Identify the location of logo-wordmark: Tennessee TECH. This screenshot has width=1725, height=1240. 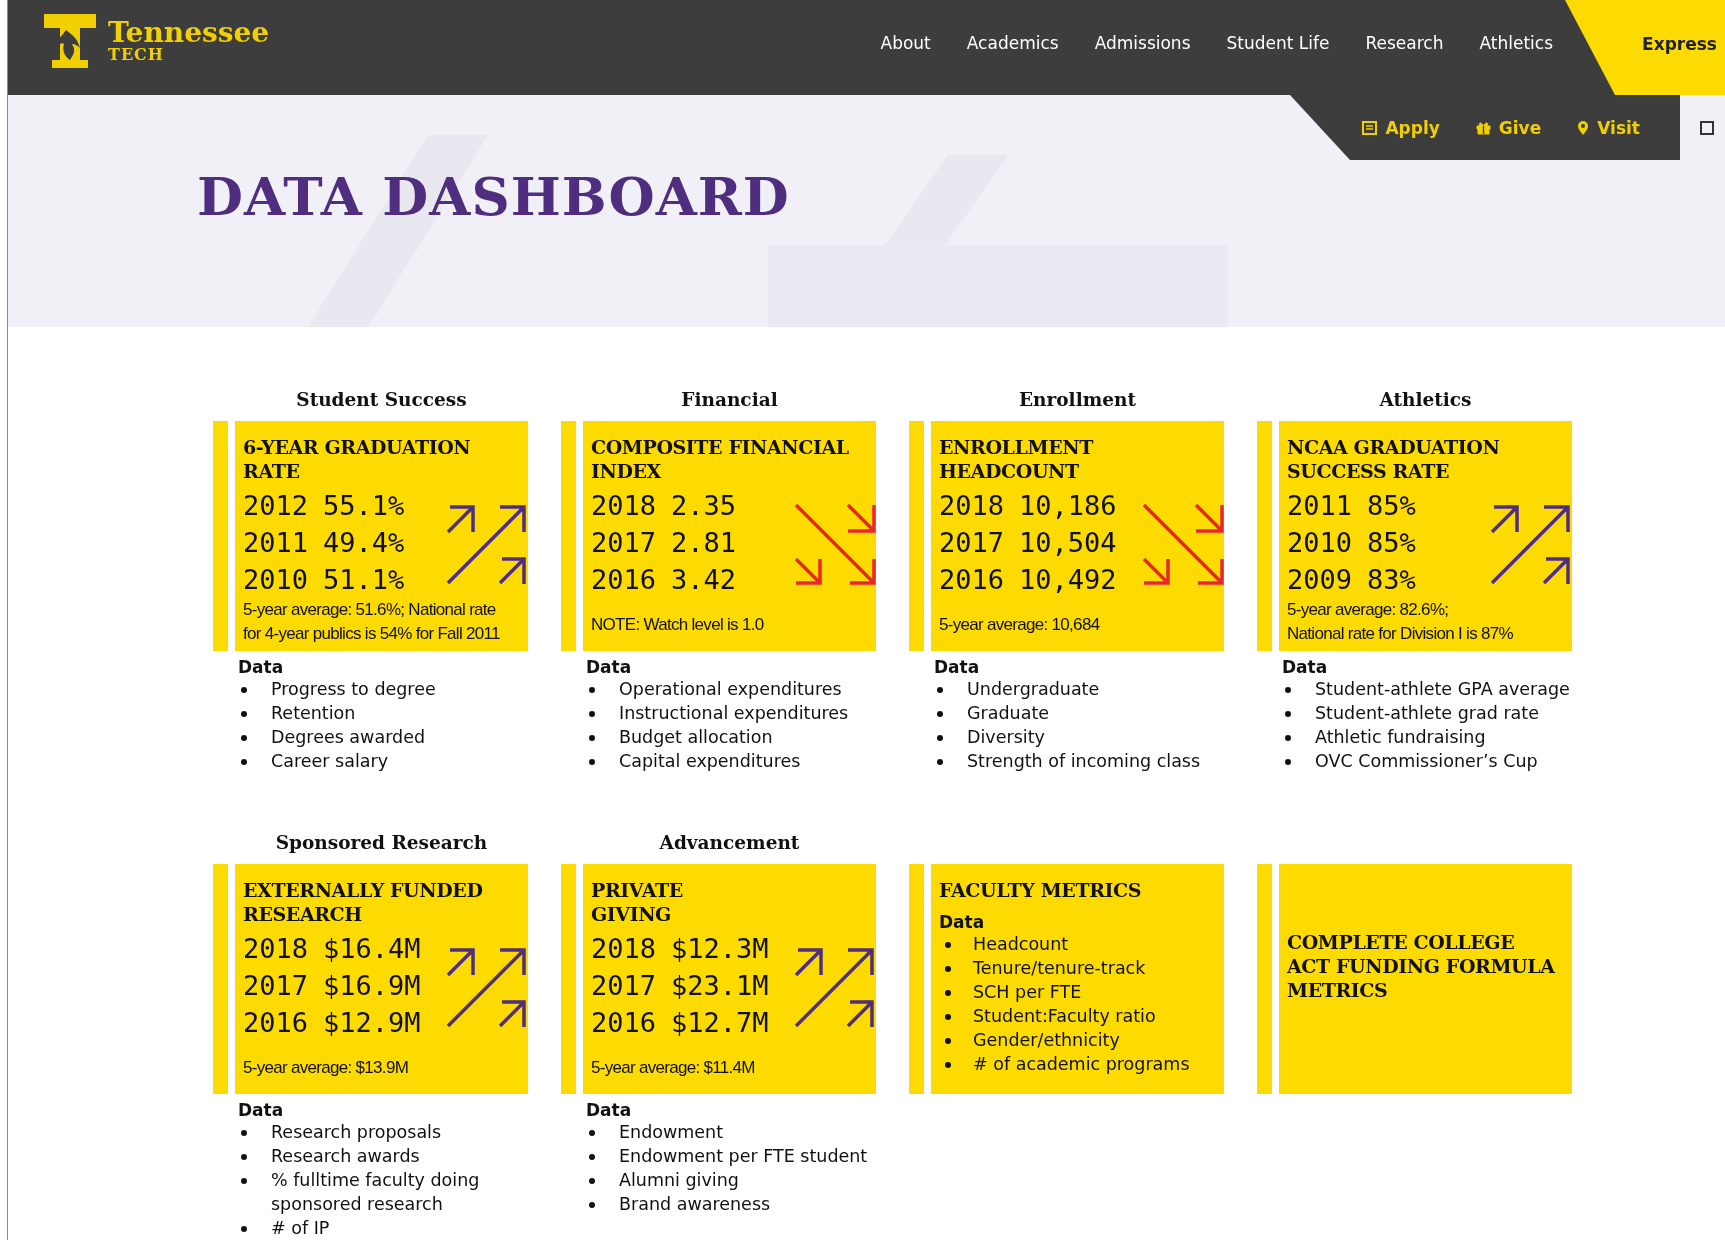
(189, 41).